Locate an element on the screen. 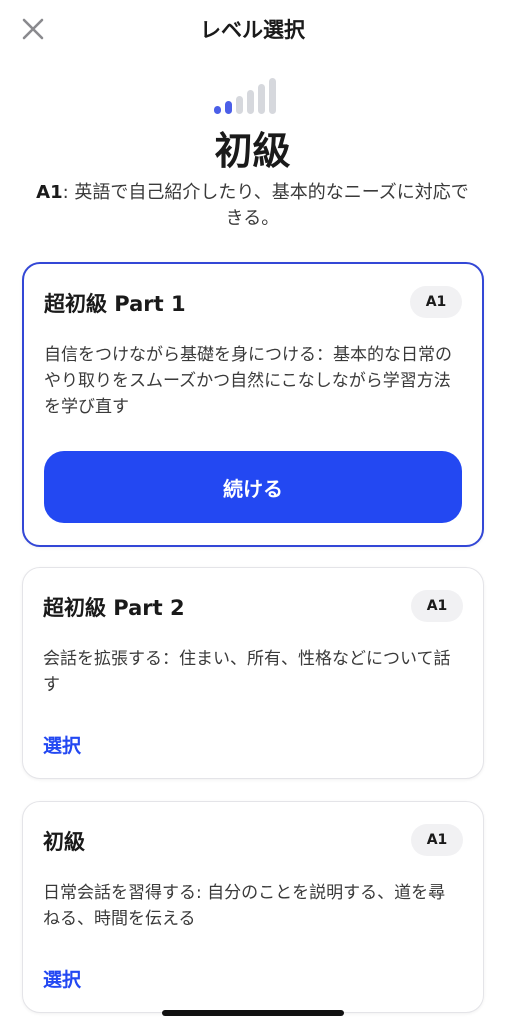  signal-level-icon is located at coordinates (254, 94).